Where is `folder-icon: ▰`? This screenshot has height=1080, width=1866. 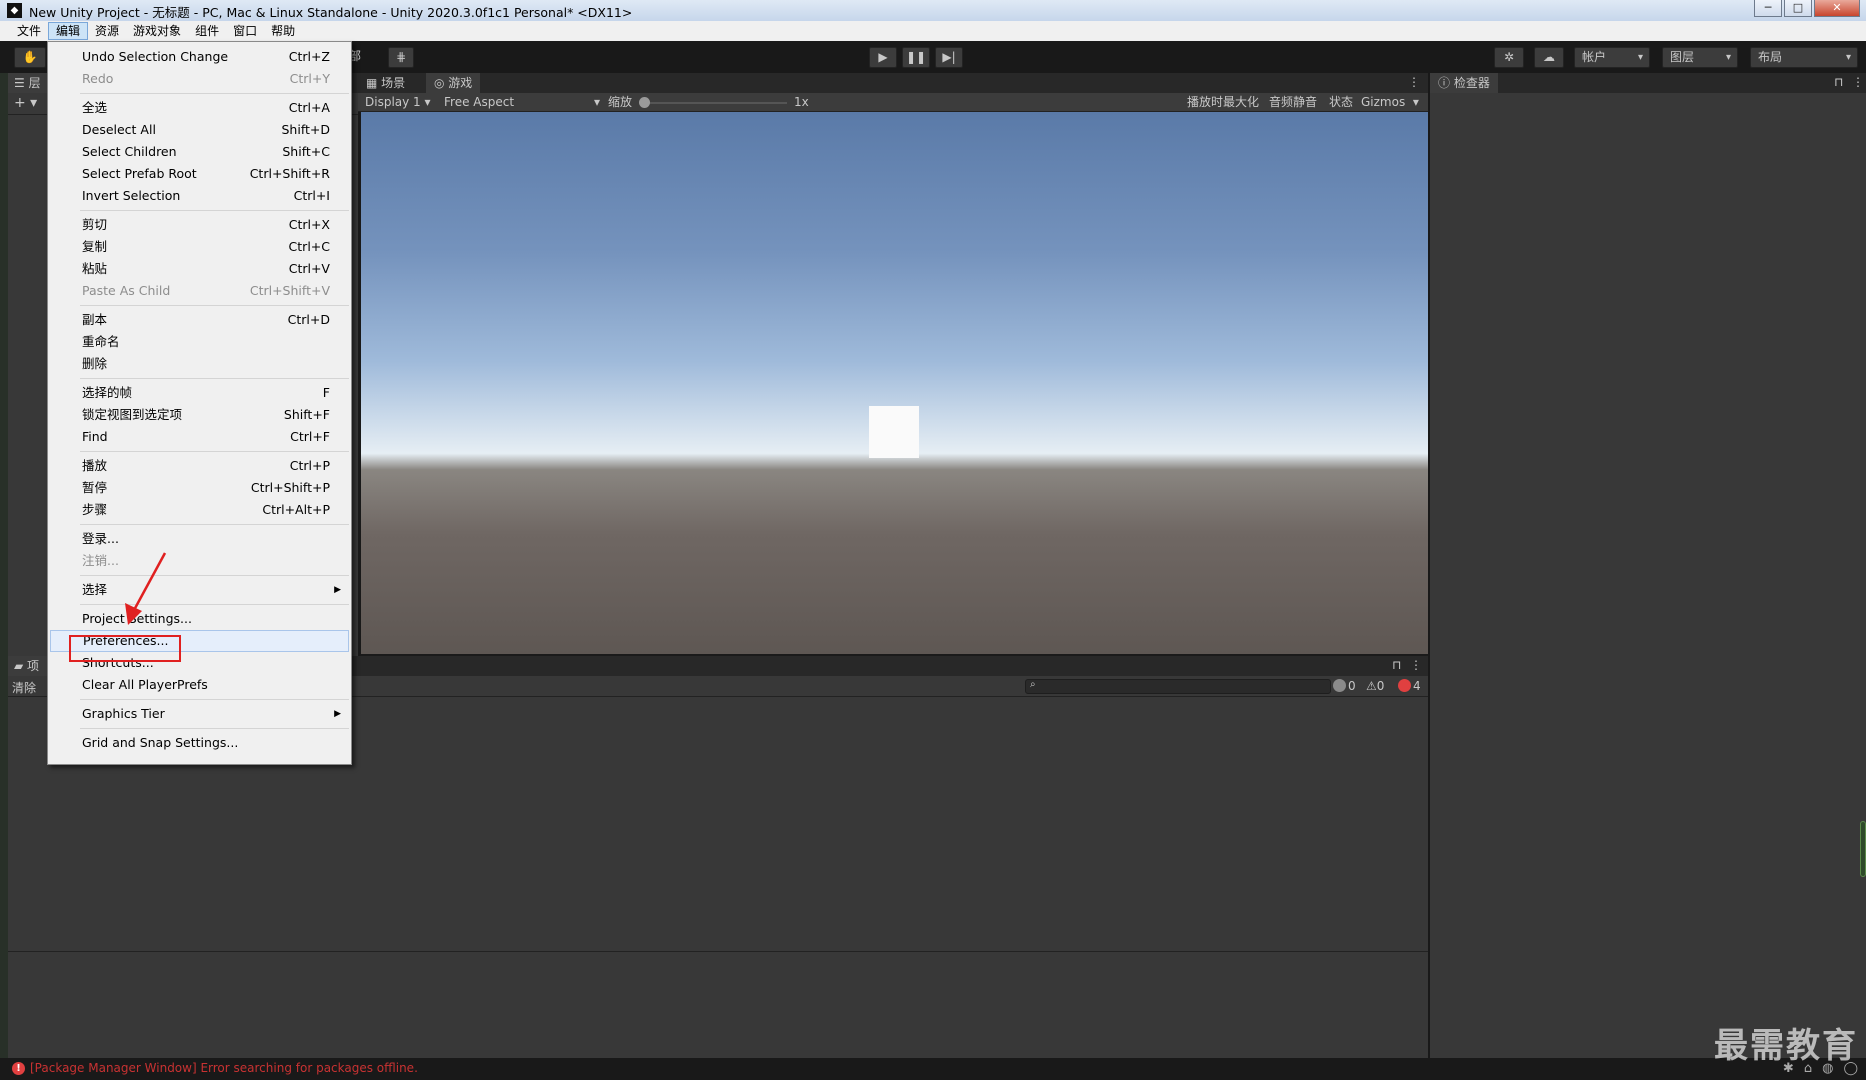 folder-icon: ▰ is located at coordinates (21, 666).